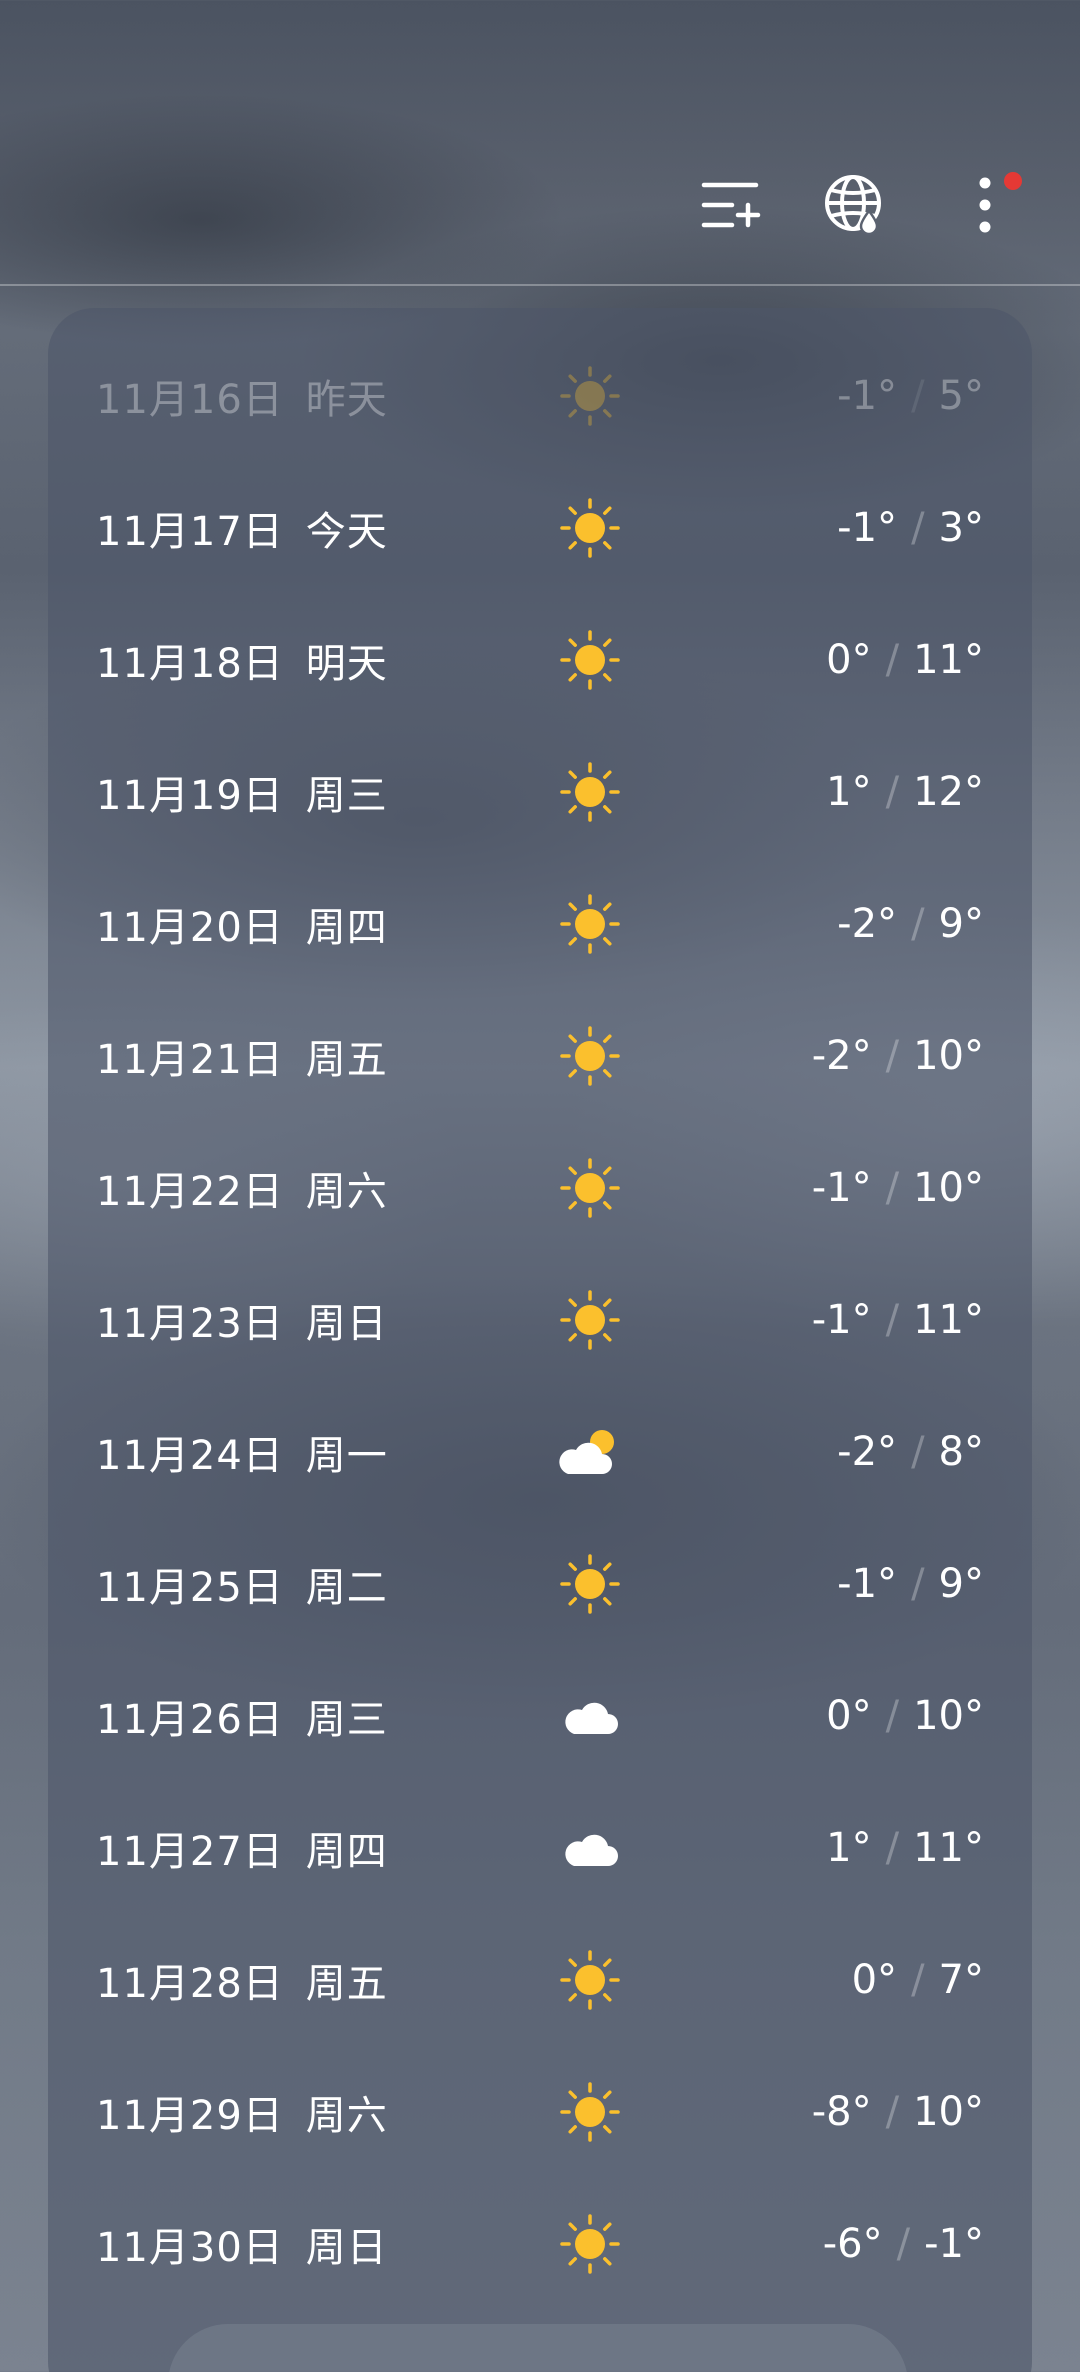 Image resolution: width=1080 pixels, height=2372 pixels. What do you see at coordinates (190, 1720) in the screenshot?
I see `forecast-date: 11月26日` at bounding box center [190, 1720].